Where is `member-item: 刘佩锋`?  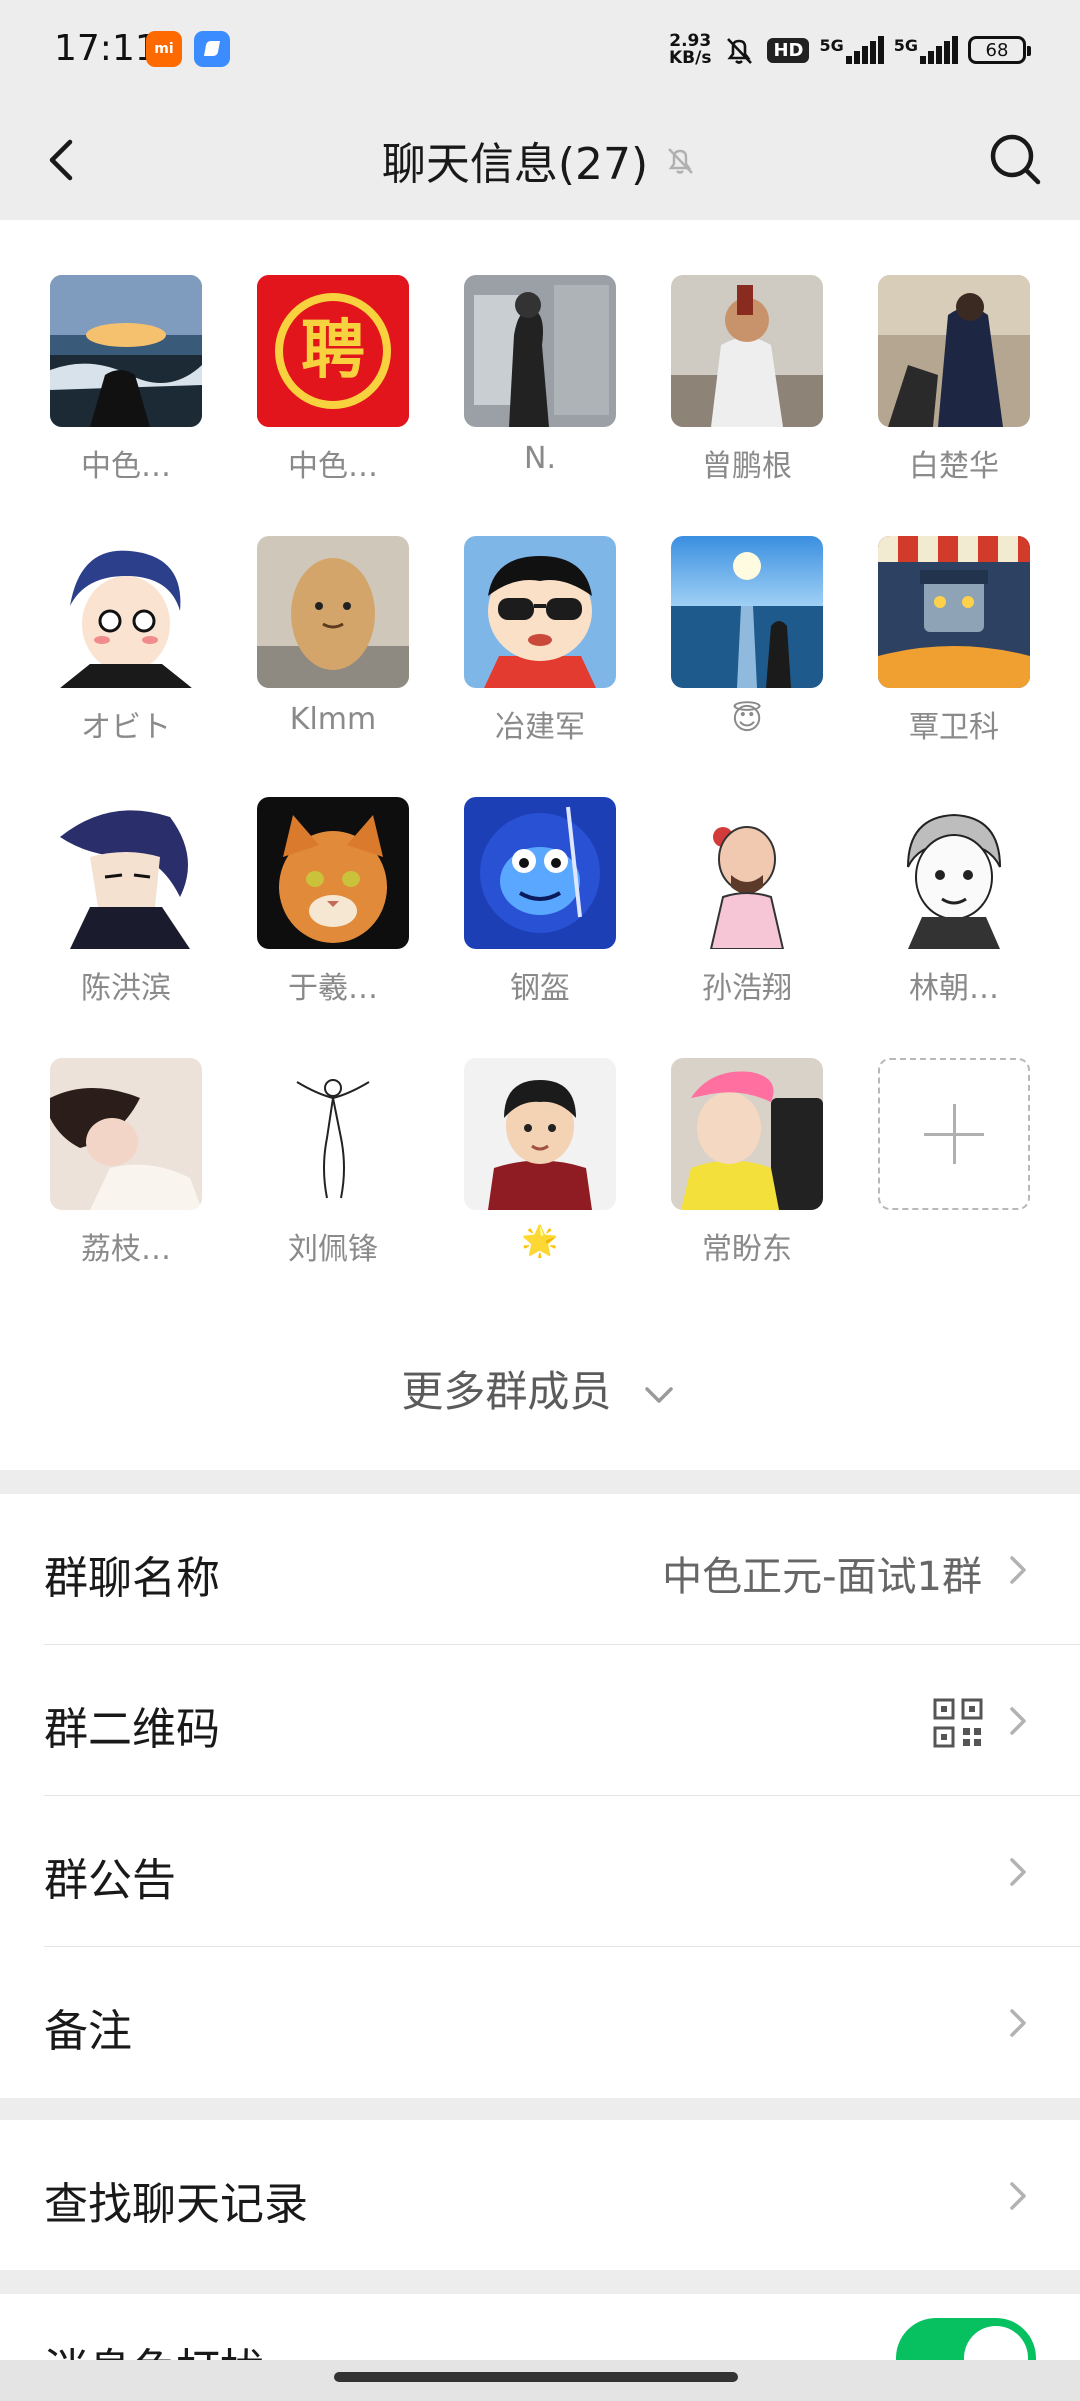
member-item: 刘佩锋 is located at coordinates (333, 1163).